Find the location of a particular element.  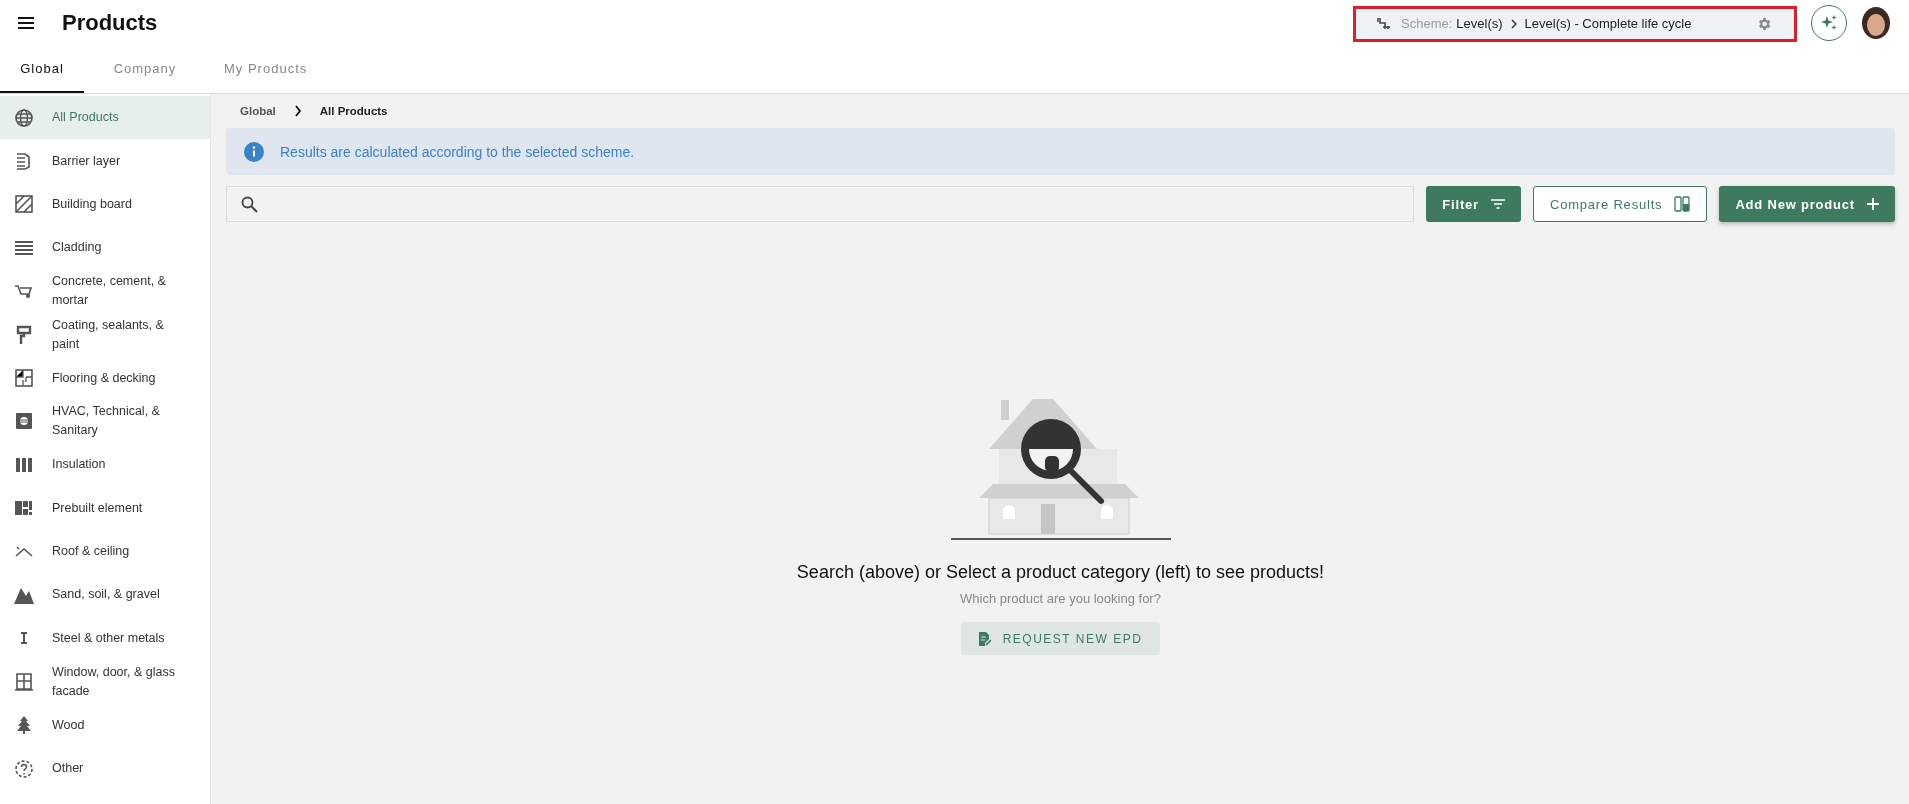

category-item: Coating, sealants, & paint is located at coordinates (105, 334).